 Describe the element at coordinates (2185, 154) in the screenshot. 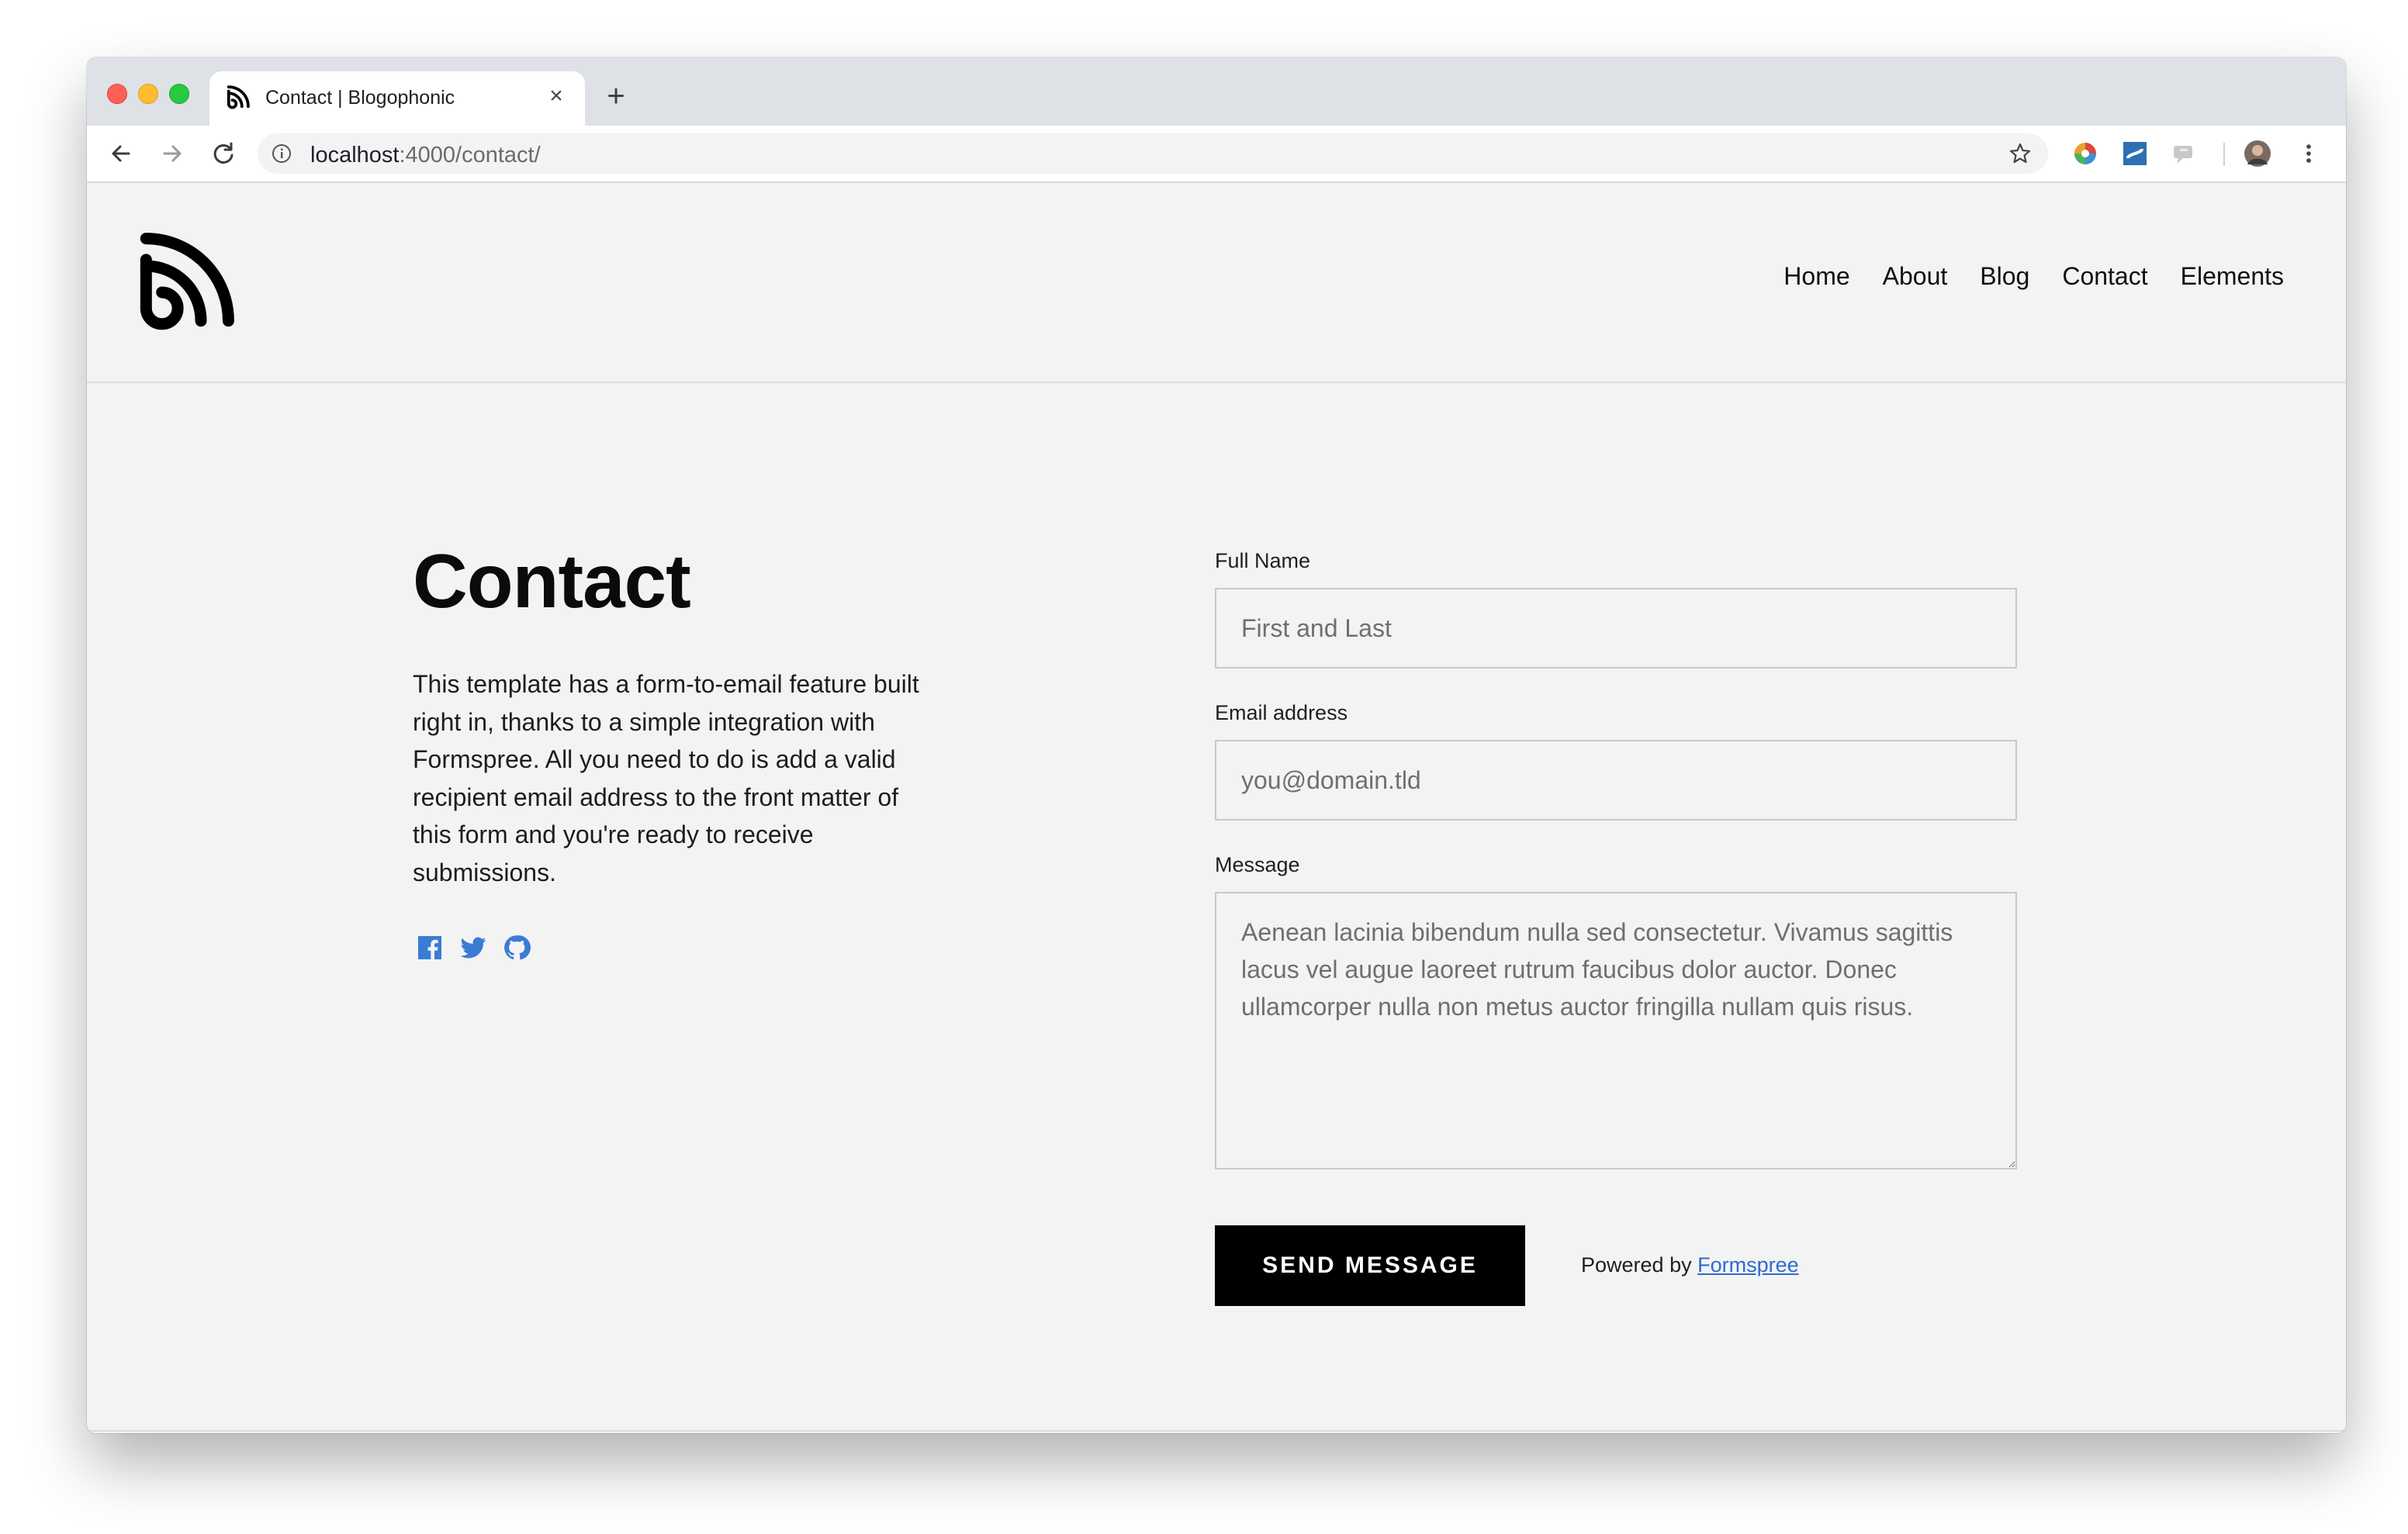

I see `chat-extension-icon` at that location.